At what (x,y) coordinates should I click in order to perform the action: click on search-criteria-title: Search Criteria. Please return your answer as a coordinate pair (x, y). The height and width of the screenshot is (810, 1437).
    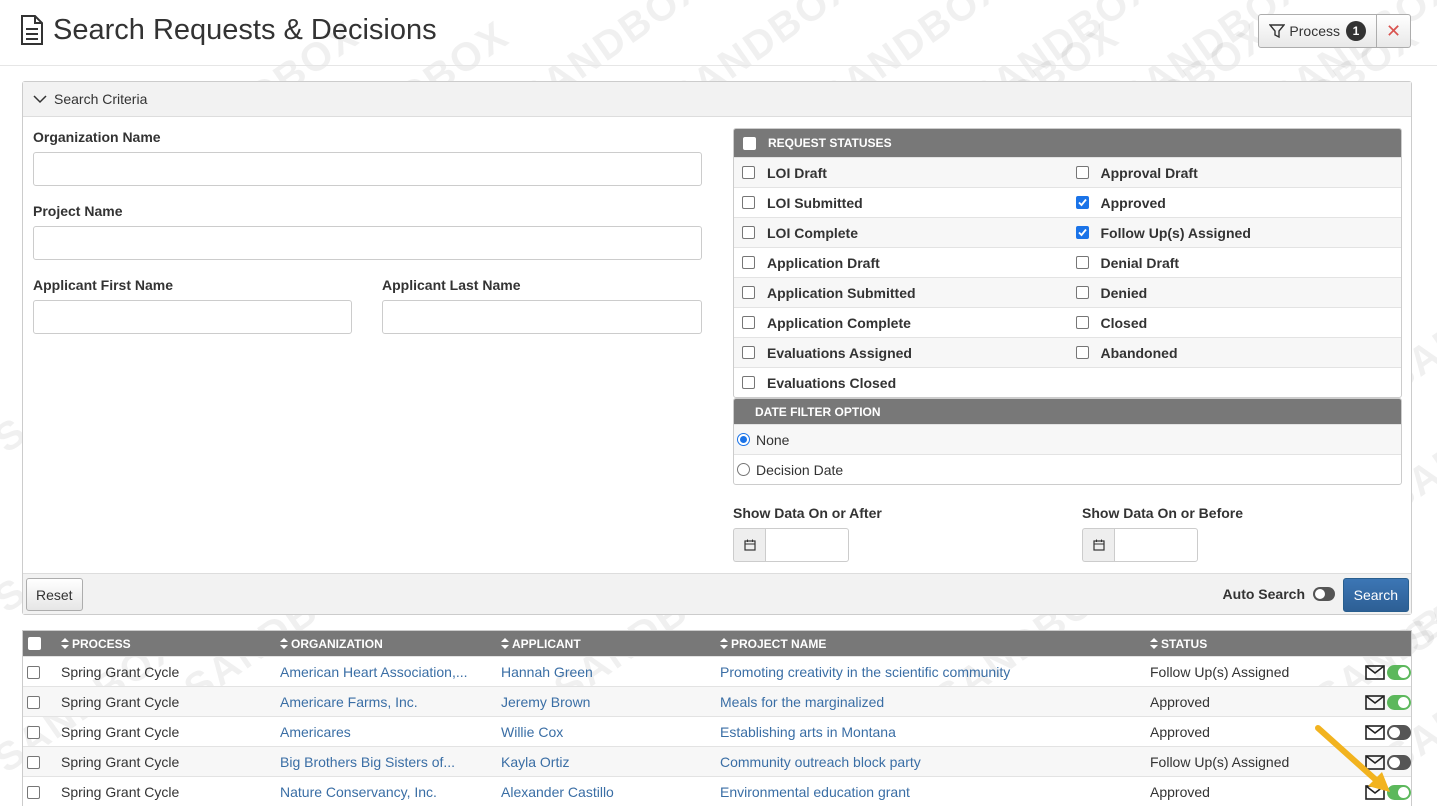
    Looking at the image, I should click on (101, 99).